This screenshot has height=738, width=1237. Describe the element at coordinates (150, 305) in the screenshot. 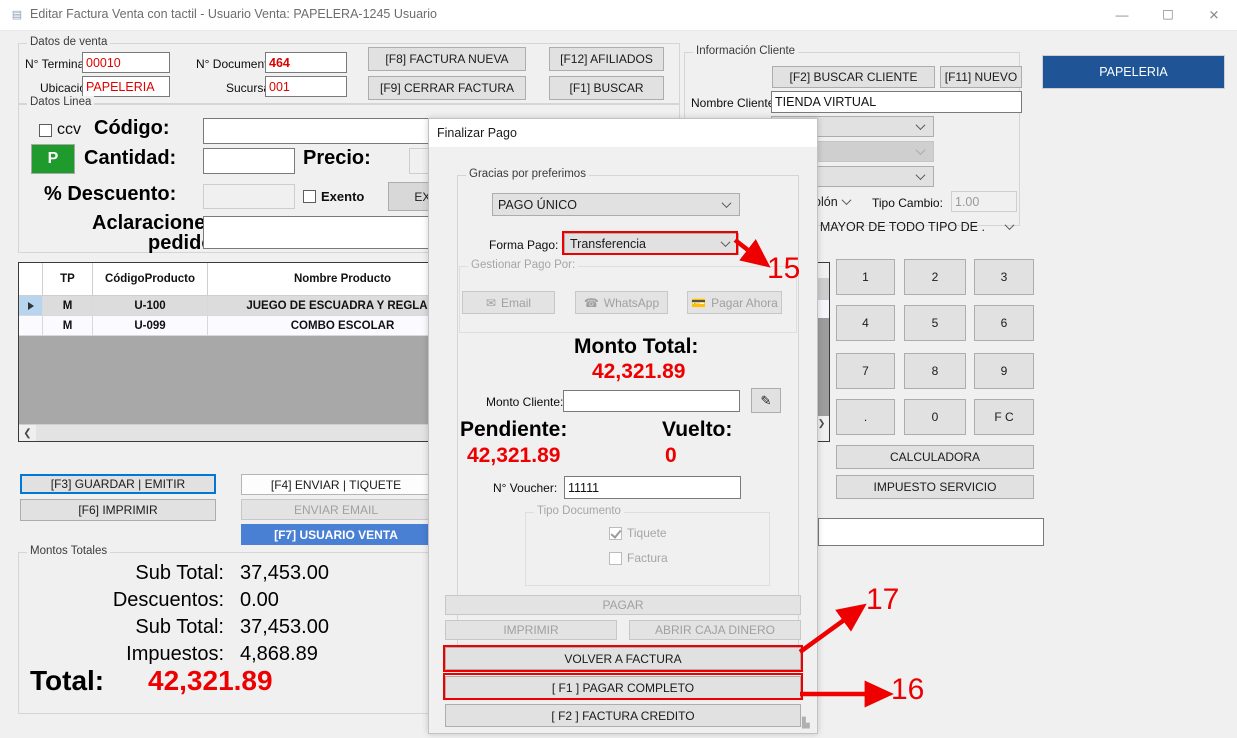

I see `row-codigo: U-100` at that location.